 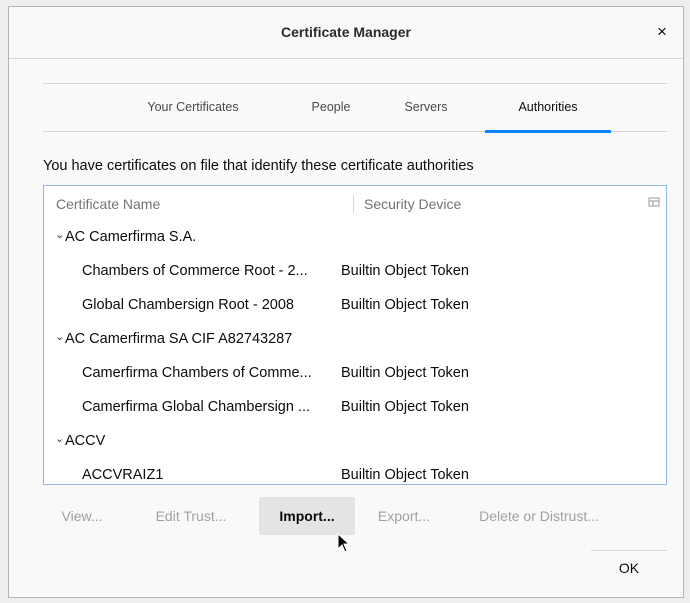 I want to click on tab-servers: Servers, so click(x=426, y=113).